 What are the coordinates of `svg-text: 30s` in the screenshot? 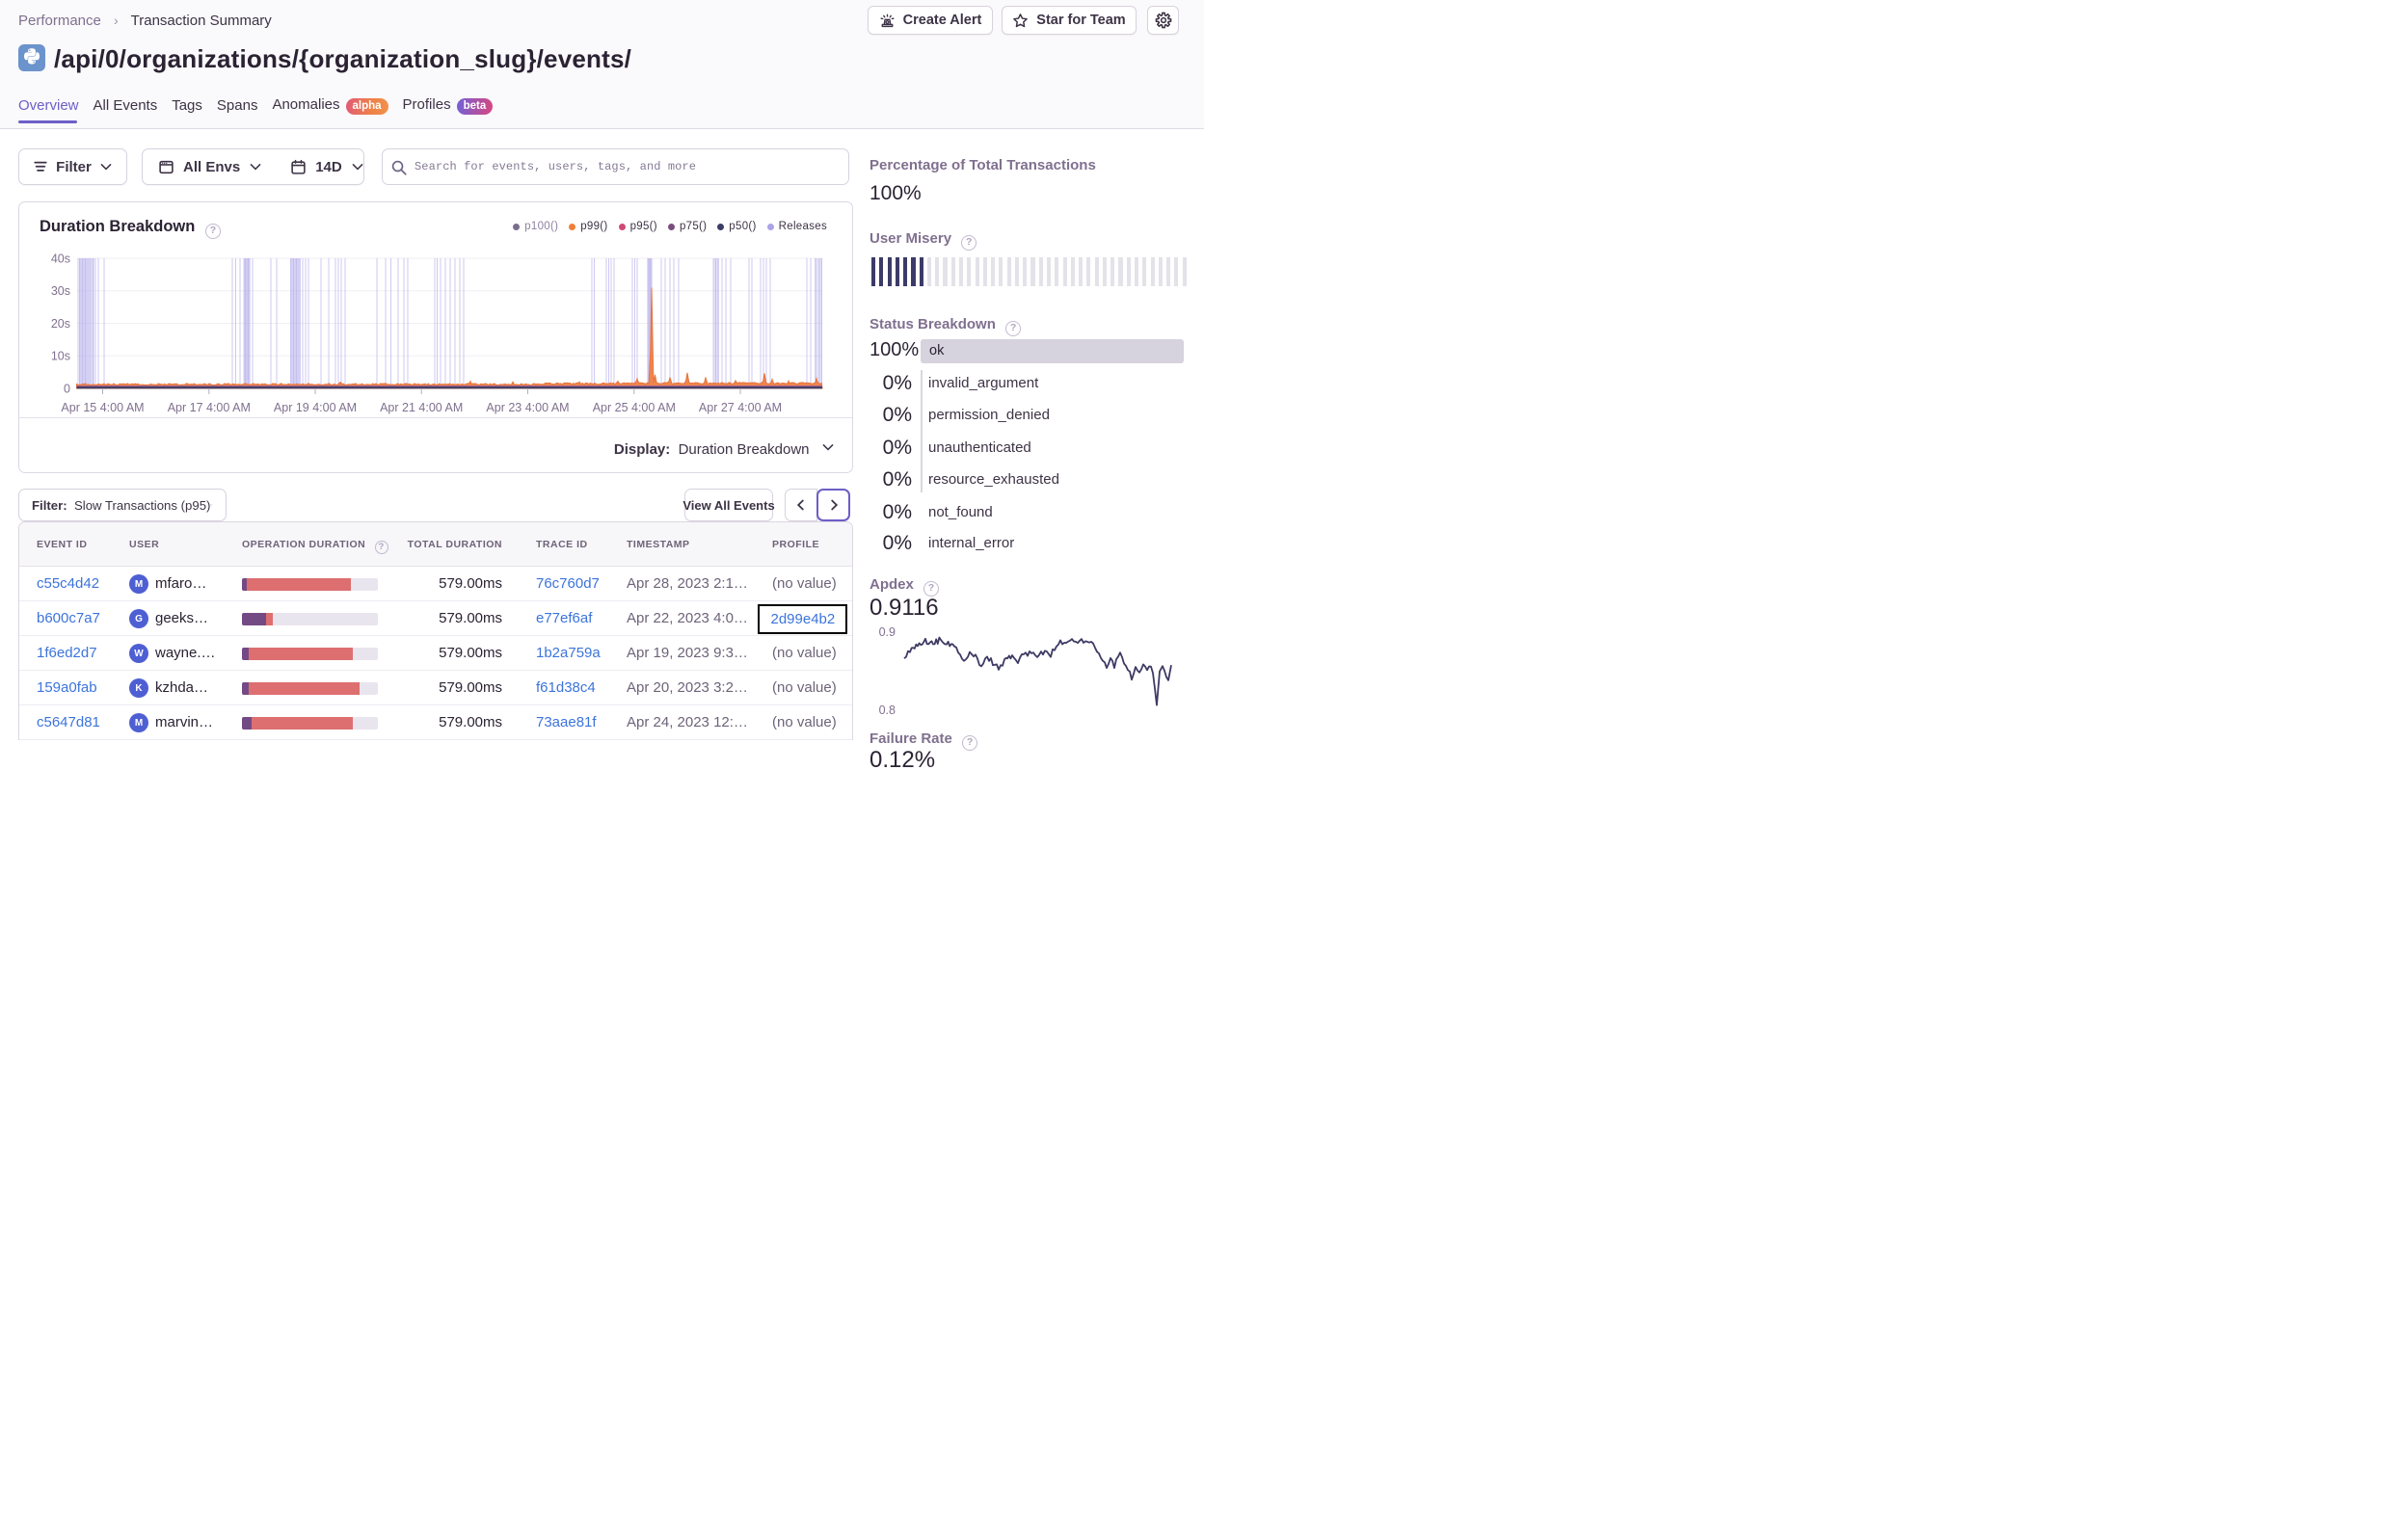 It's located at (60, 291).